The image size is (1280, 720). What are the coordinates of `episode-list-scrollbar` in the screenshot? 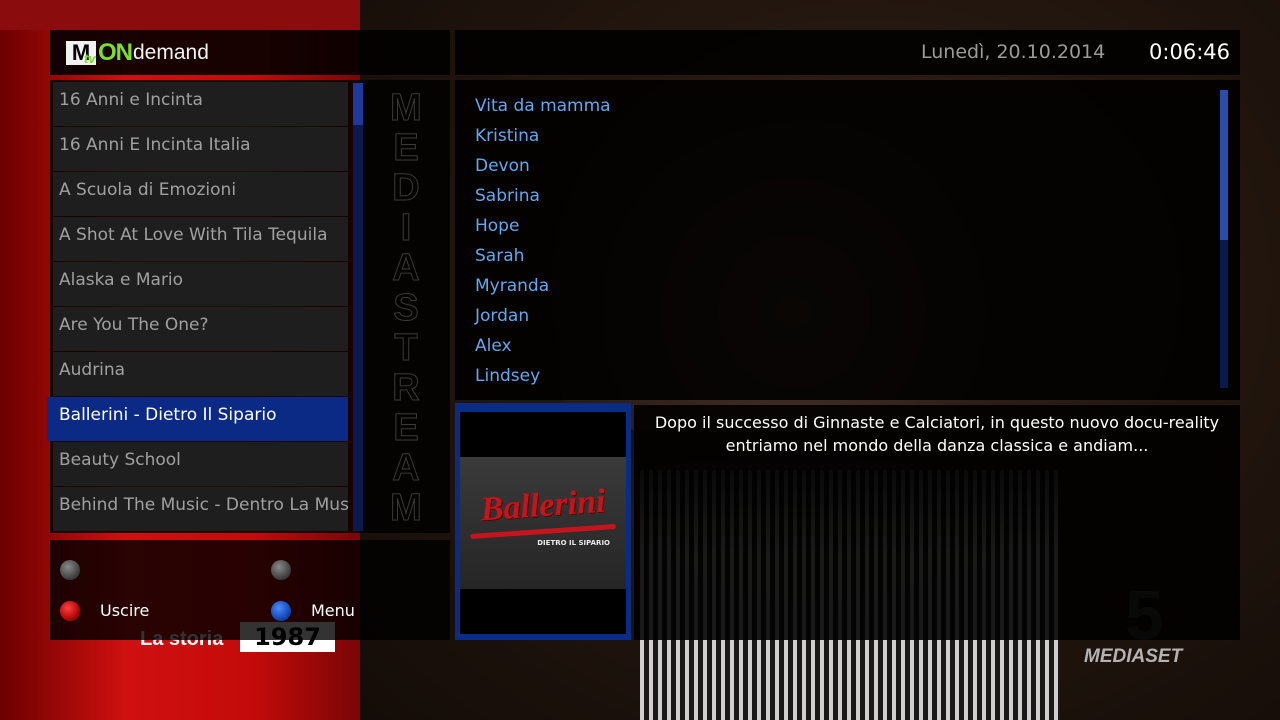 It's located at (1224, 239).